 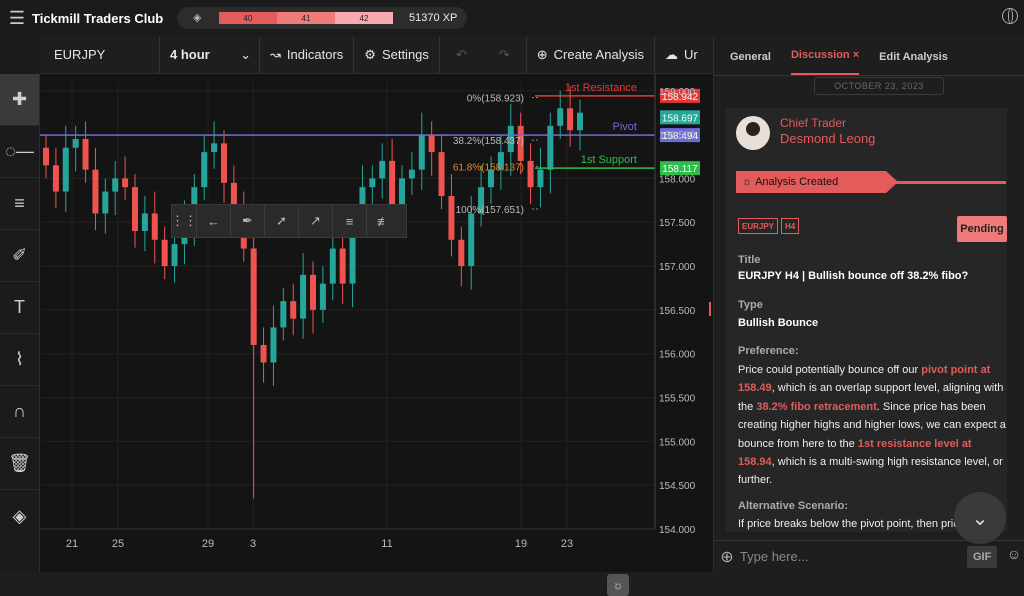 What do you see at coordinates (856, 55) in the screenshot?
I see `close-icon: ×` at bounding box center [856, 55].